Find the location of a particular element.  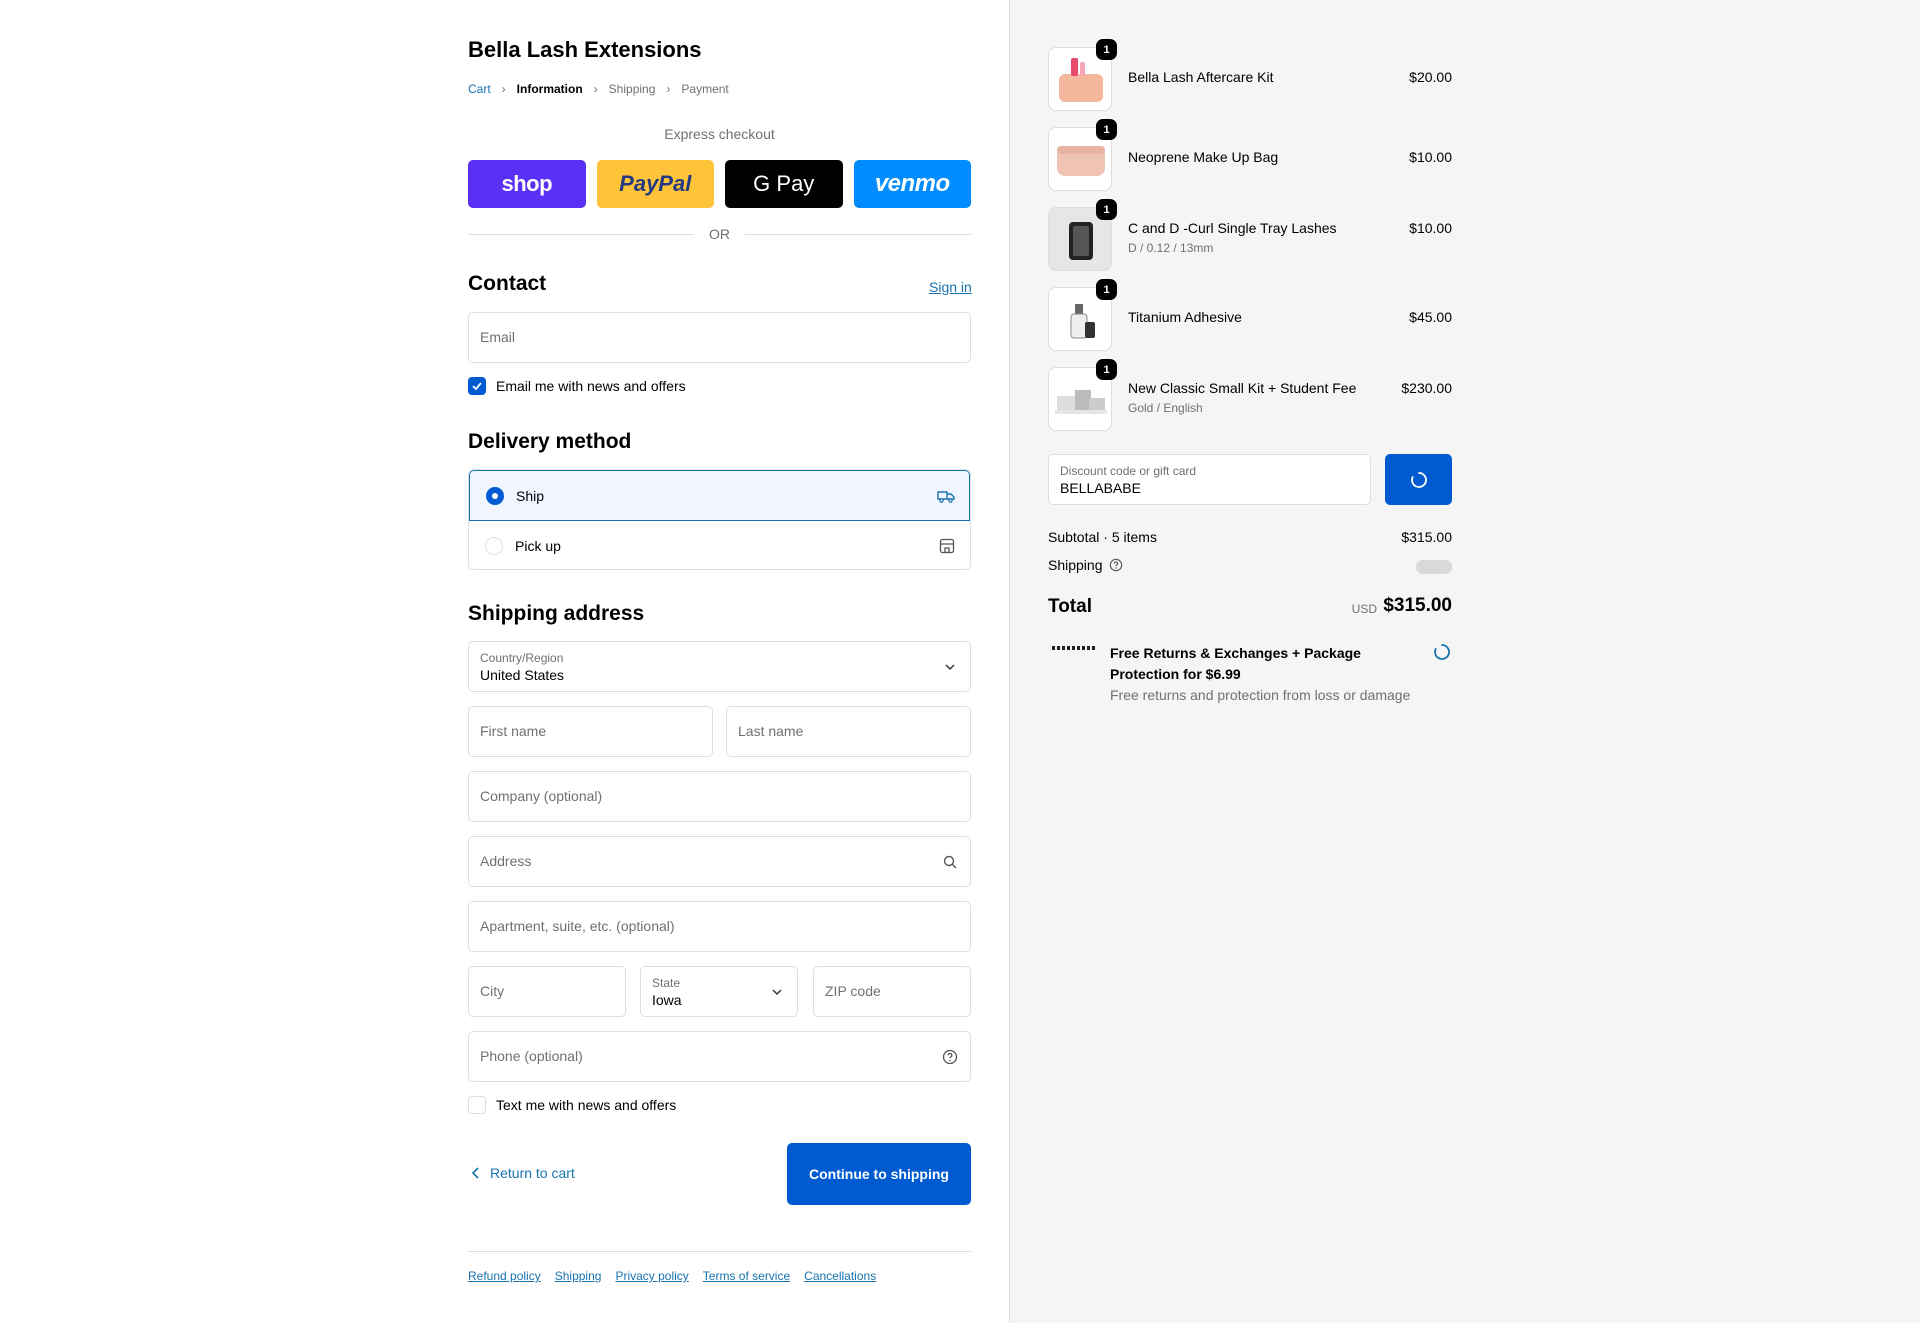

footer-divider is located at coordinates (719, 1251).